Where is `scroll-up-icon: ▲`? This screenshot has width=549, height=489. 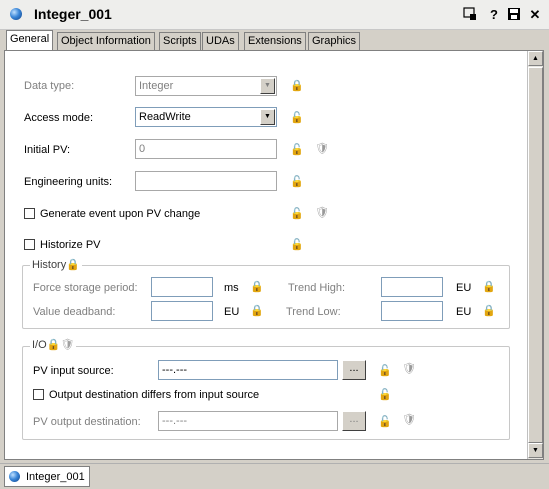 scroll-up-icon: ▲ is located at coordinates (535, 58).